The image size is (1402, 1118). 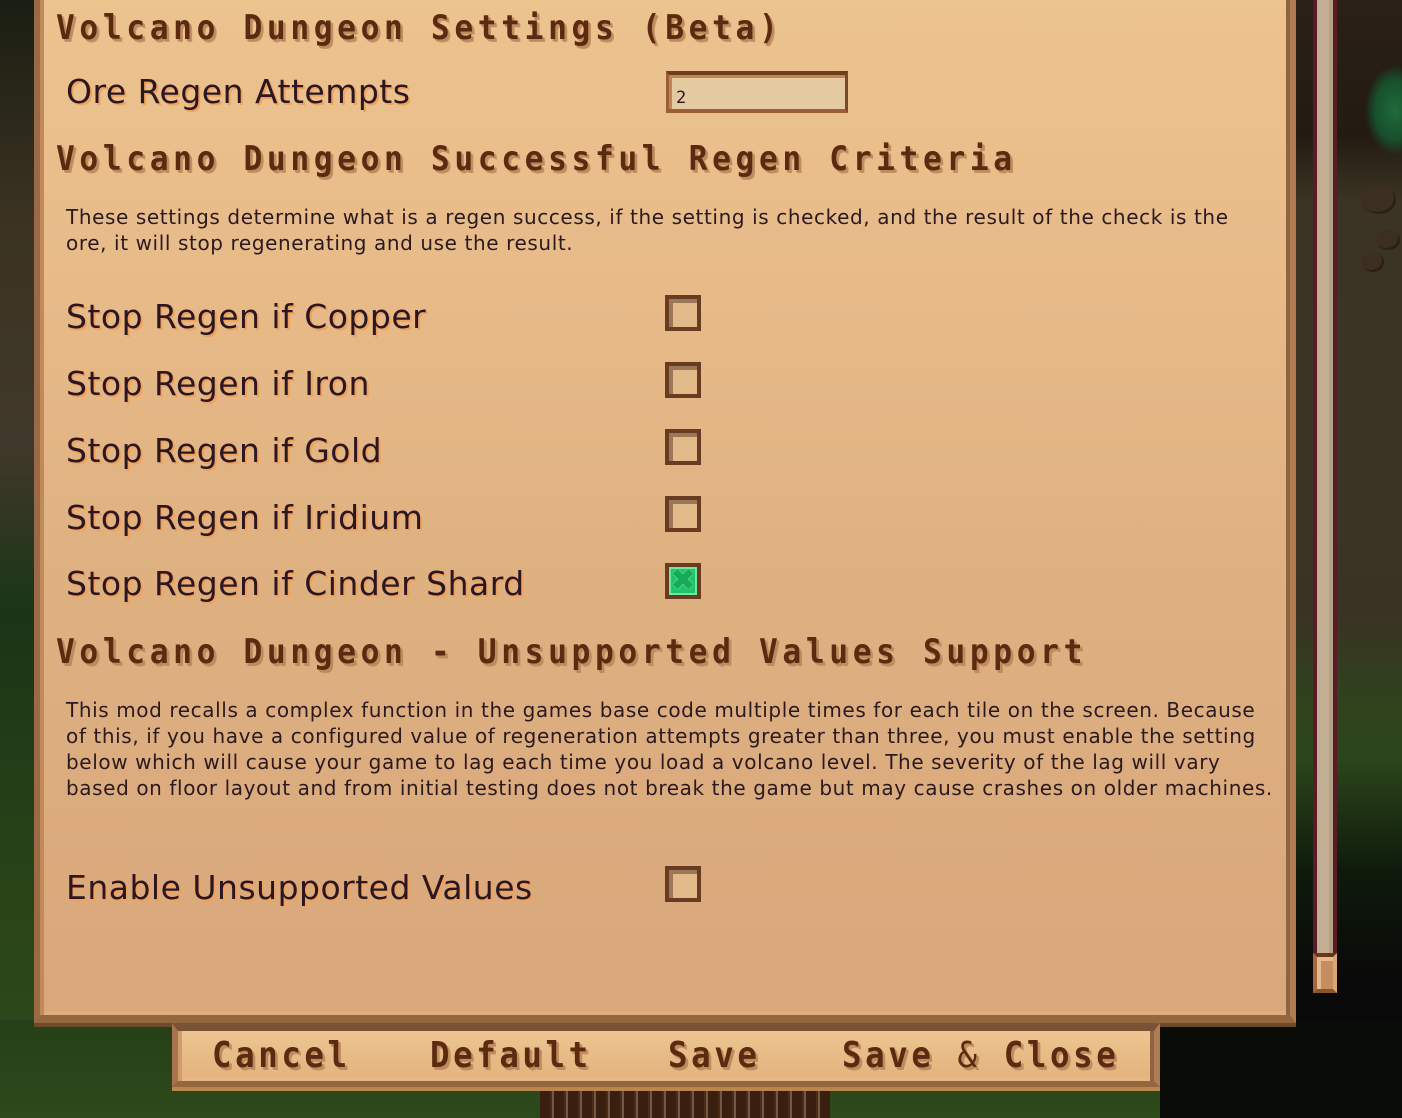 I want to click on stop-regen-copper-label: Stop Regen if Copper, so click(x=246, y=316).